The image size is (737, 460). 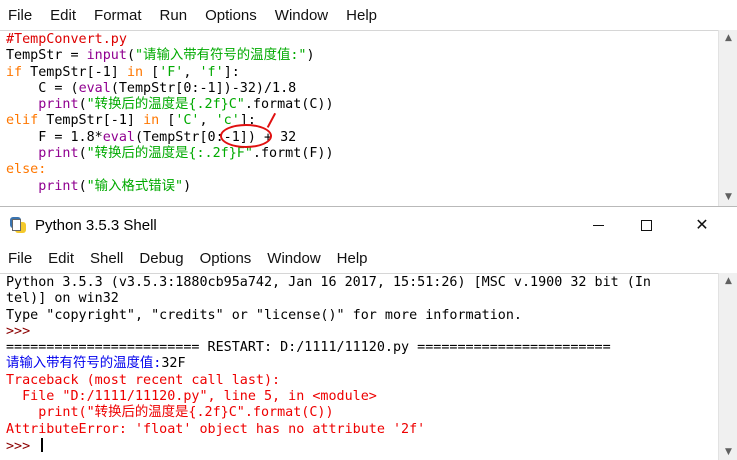 What do you see at coordinates (96, 364) in the screenshot?
I see `input-line: 请输入带有符号的温度值:32F` at bounding box center [96, 364].